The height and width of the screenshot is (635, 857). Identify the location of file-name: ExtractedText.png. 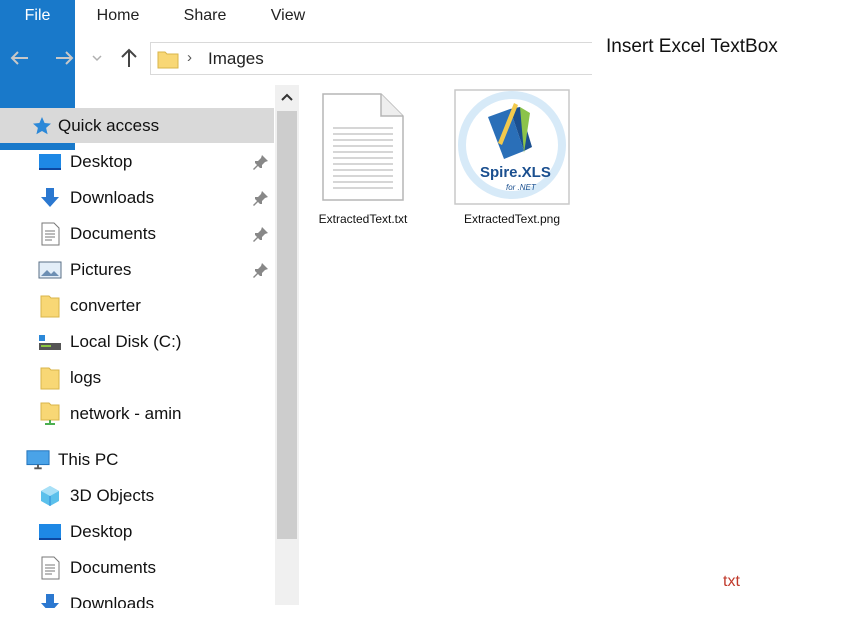
(512, 219).